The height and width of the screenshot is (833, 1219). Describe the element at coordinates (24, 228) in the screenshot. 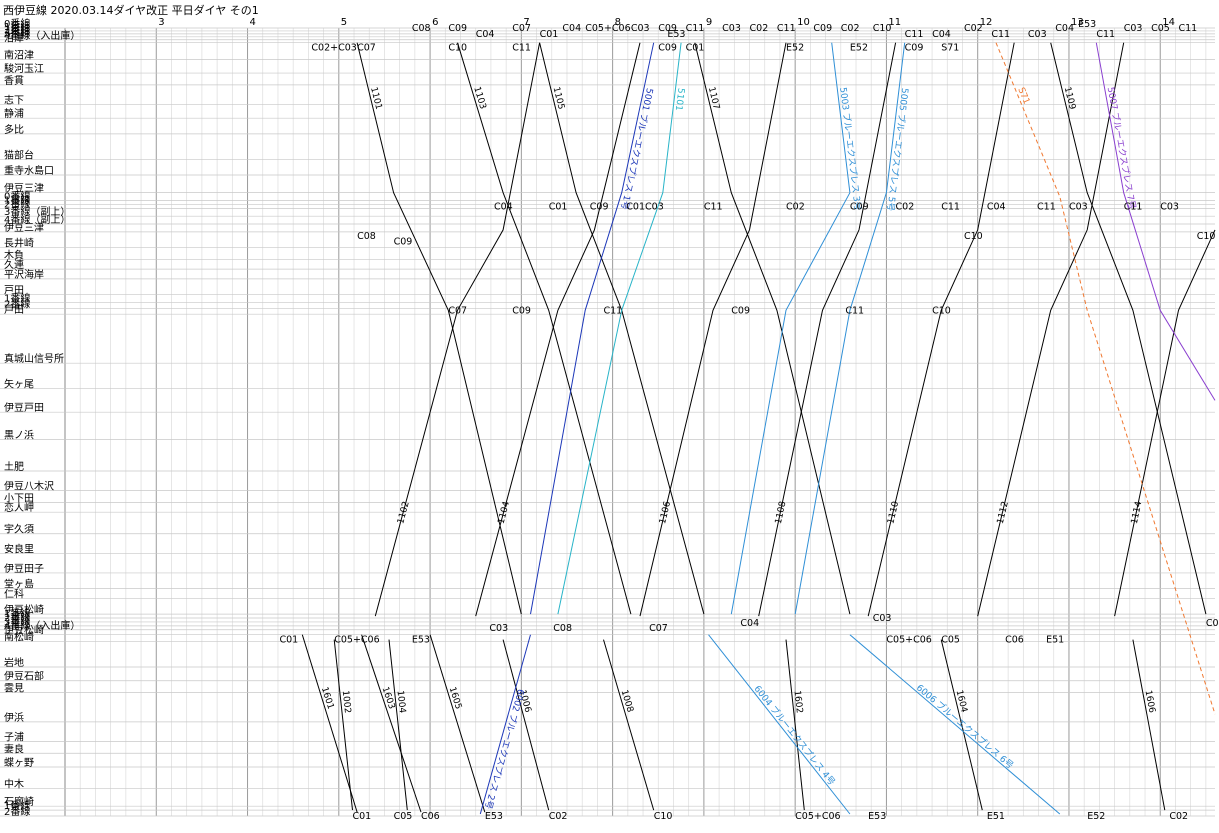

I see `station-label: 伊豆三津` at that location.